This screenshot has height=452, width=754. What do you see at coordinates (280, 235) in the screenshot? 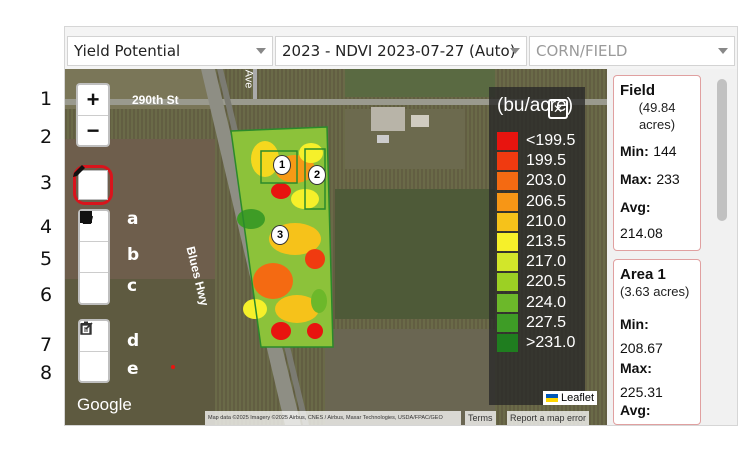
I see `area-marker-3: 3` at bounding box center [280, 235].